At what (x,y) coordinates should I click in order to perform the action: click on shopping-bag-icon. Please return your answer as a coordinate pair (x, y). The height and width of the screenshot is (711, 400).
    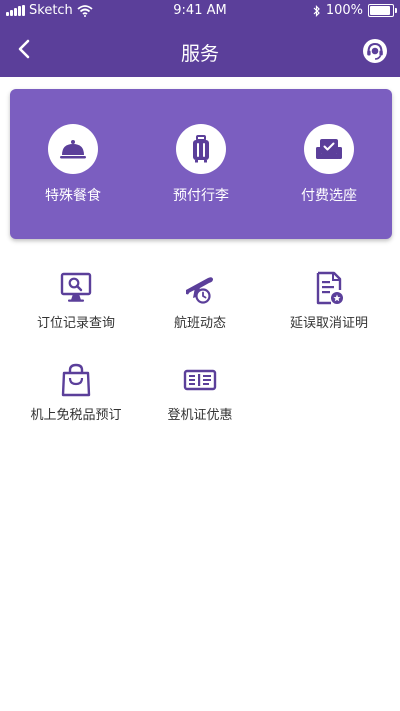
    Looking at the image, I should click on (76, 380).